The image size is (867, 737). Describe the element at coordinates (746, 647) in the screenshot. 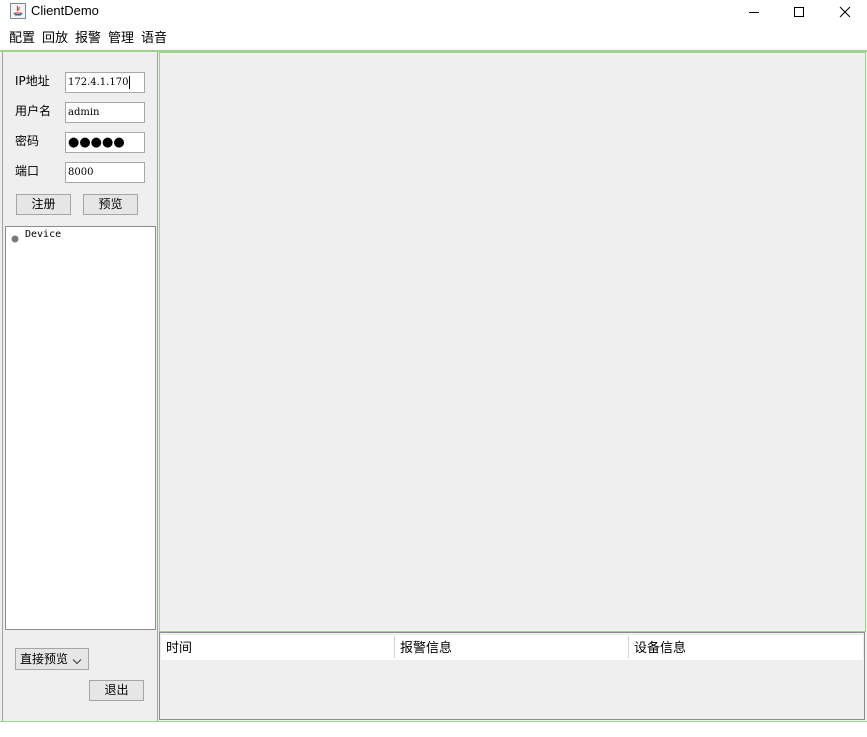

I see `column-header-device-info: 设备信息` at that location.